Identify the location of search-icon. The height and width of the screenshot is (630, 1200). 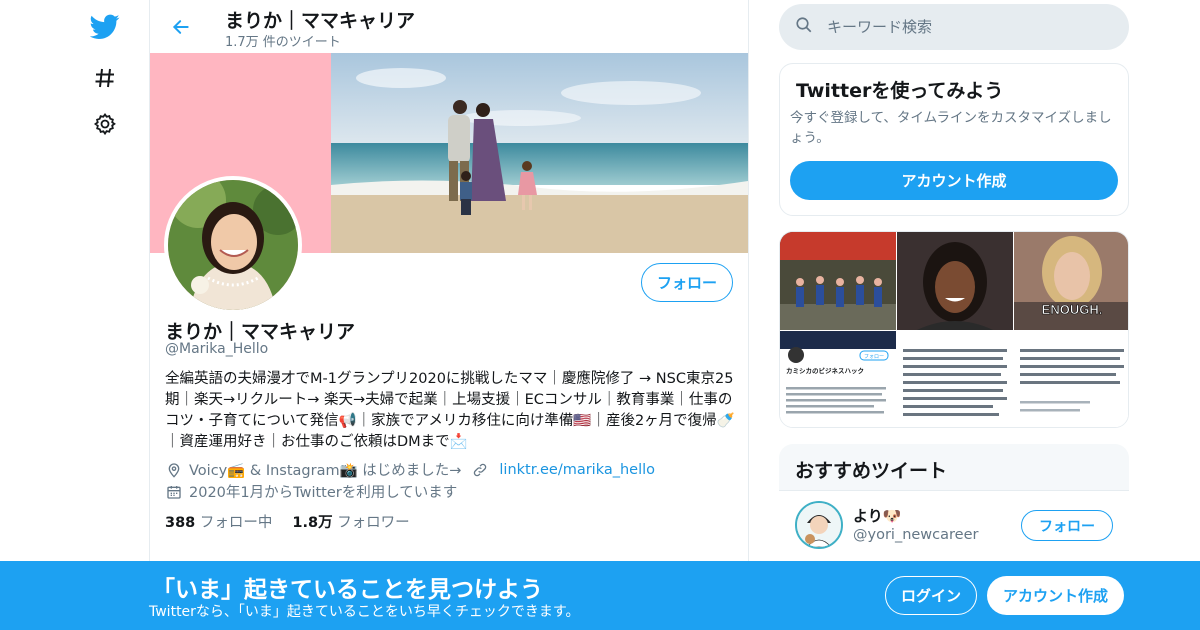
(804, 27).